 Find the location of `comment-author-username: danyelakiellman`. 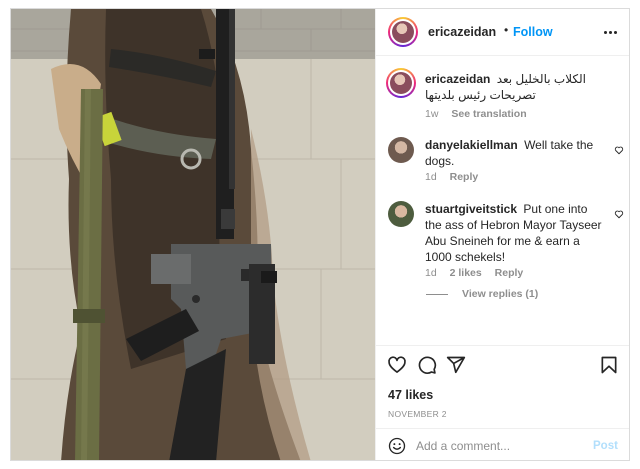

comment-author-username: danyelakiellman is located at coordinates (471, 145).